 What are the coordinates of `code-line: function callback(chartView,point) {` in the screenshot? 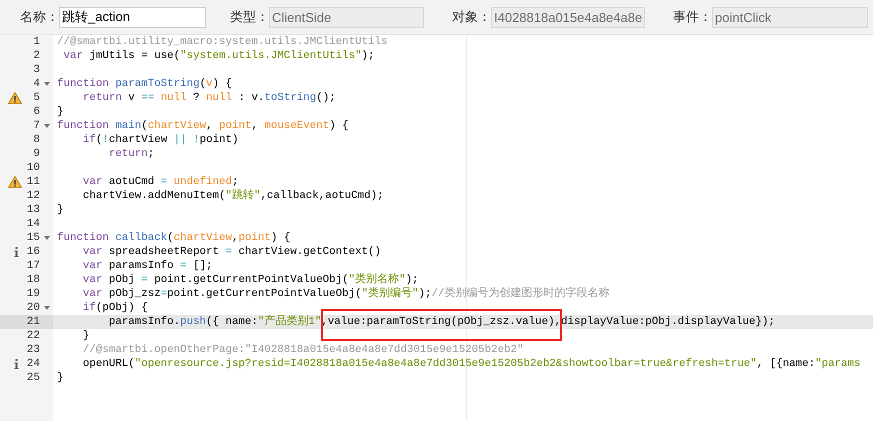 It's located at (173, 238).